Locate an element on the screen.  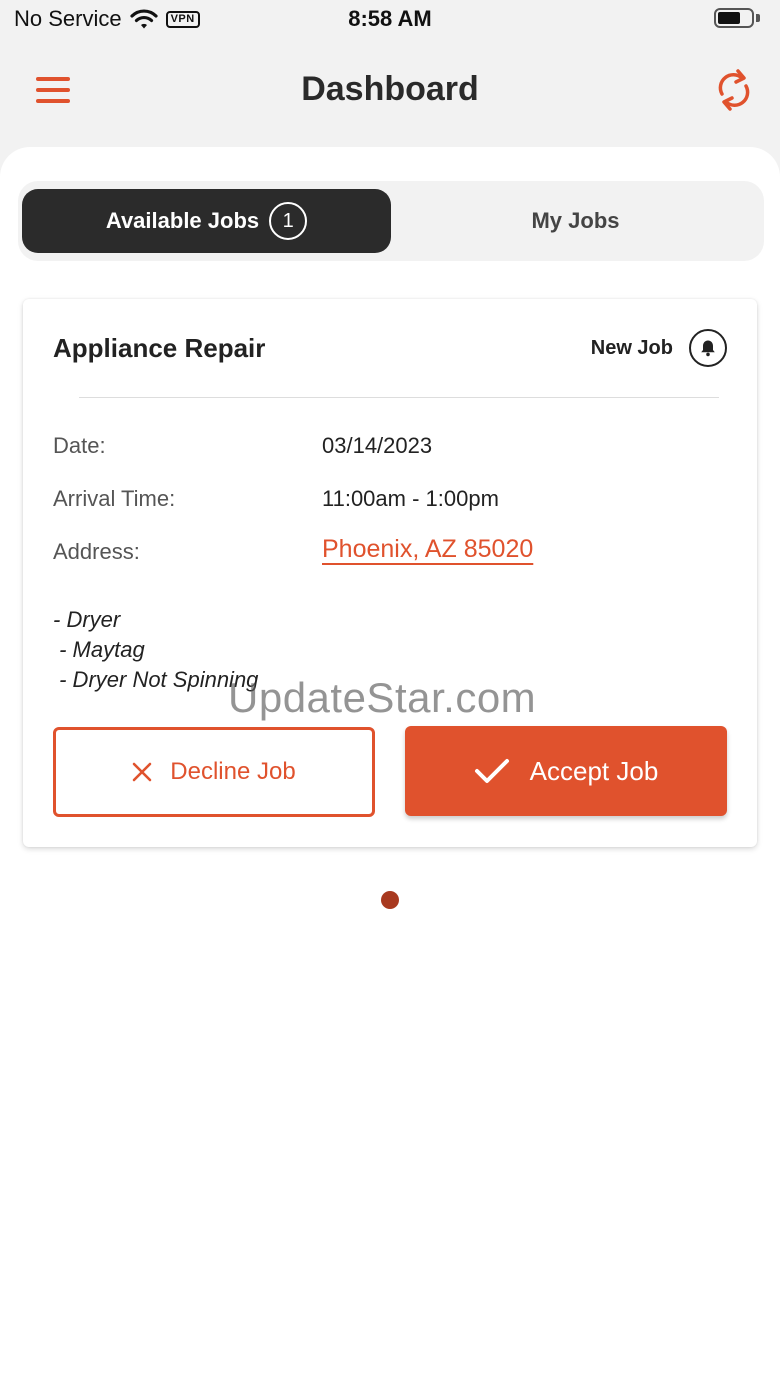
decline-job-button: Decline Job is located at coordinates (214, 772).